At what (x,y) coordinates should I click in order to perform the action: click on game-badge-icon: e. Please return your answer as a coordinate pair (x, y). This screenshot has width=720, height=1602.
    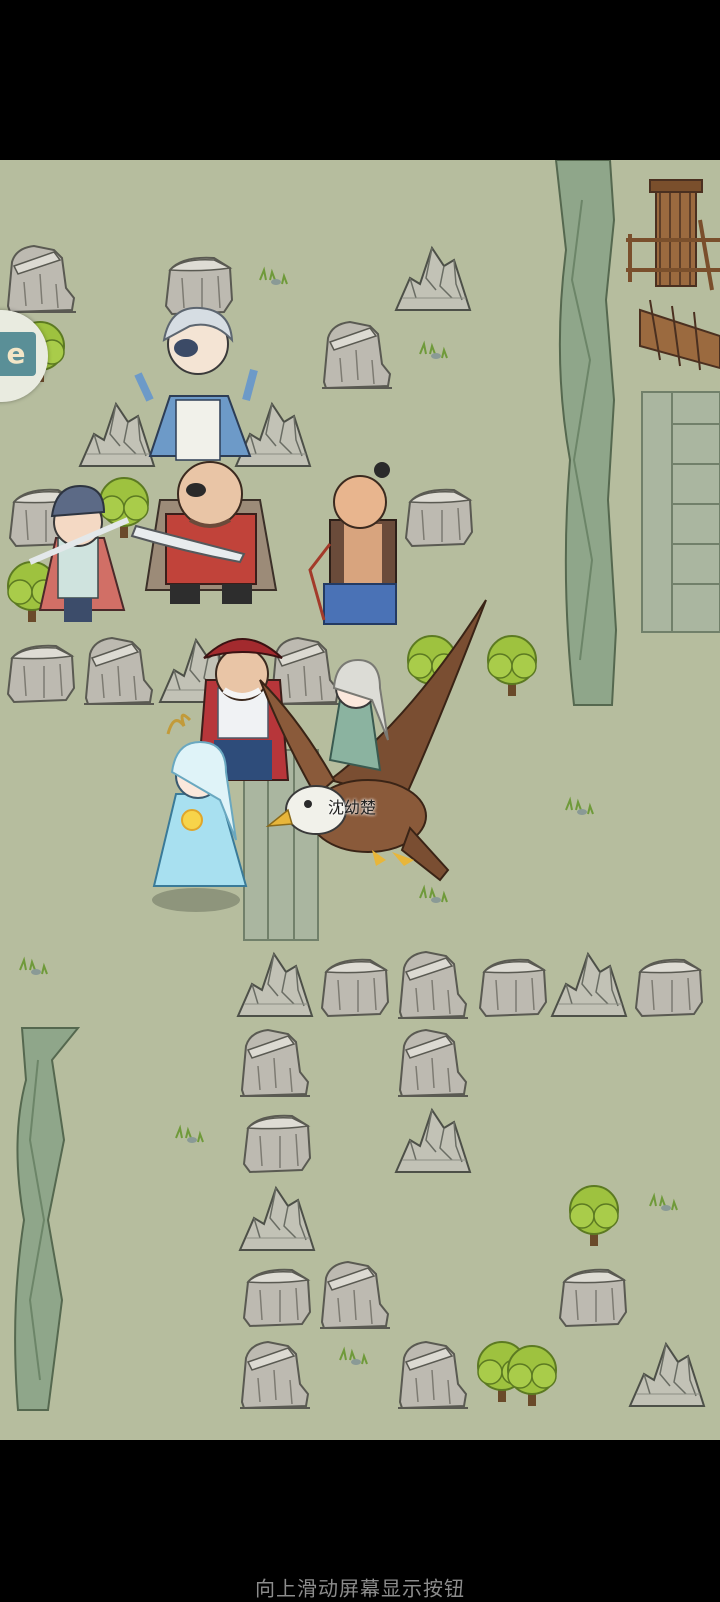
    Looking at the image, I should click on (18, 354).